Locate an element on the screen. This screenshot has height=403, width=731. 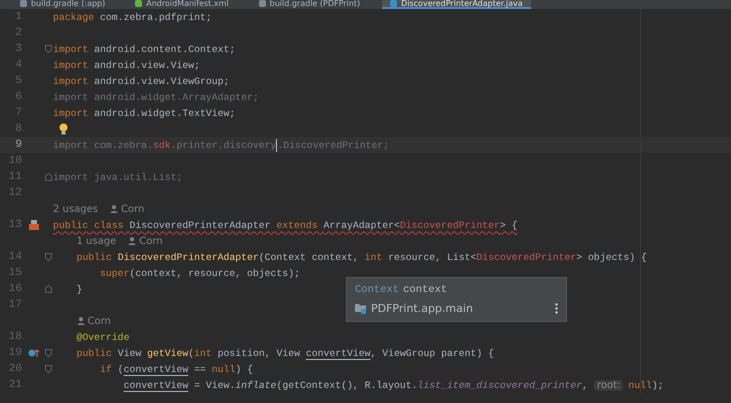
code-line: @Override is located at coordinates (103, 337).